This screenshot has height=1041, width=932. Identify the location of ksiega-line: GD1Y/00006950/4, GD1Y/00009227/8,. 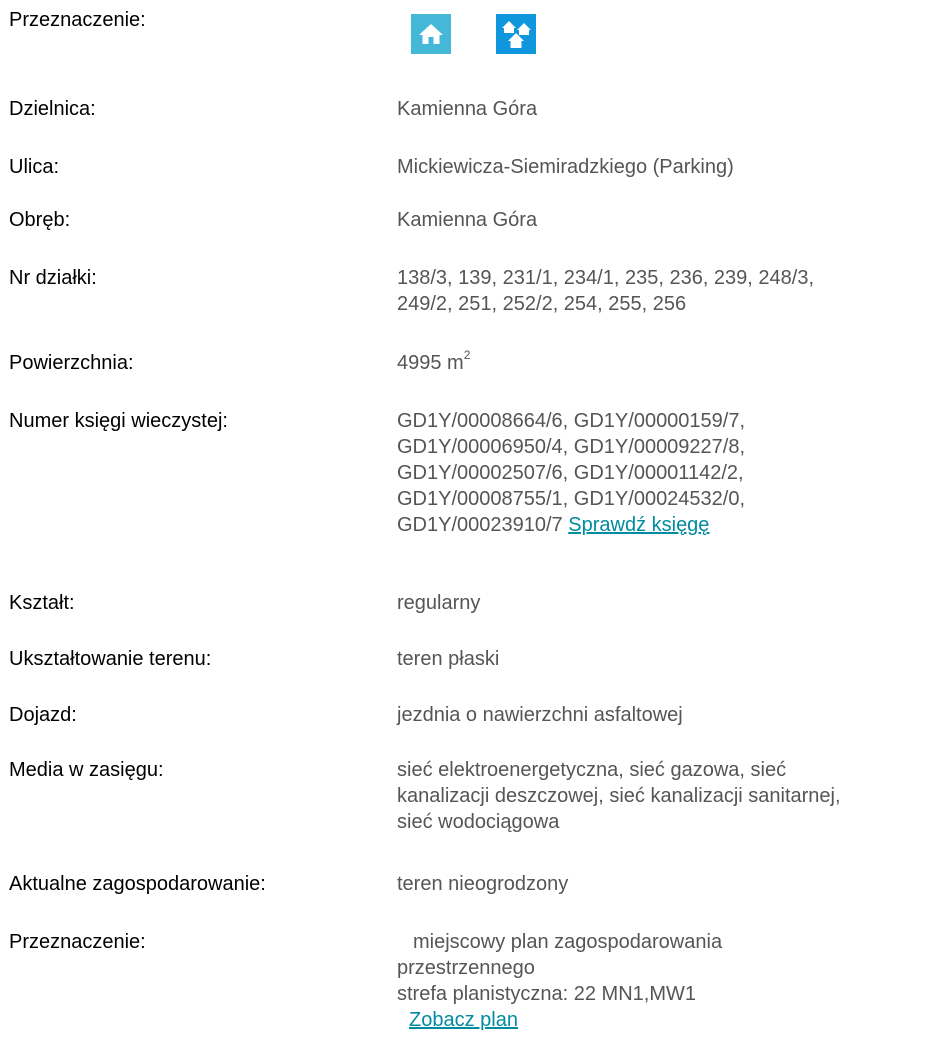
(571, 447).